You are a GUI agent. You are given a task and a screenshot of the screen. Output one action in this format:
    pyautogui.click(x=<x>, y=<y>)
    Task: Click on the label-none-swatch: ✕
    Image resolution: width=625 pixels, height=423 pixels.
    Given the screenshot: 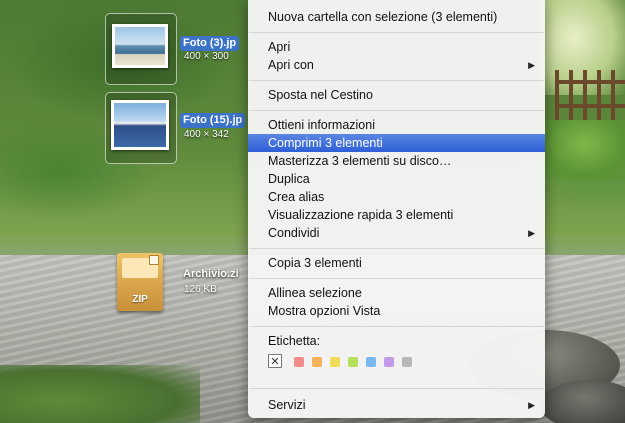 What is the action you would take?
    pyautogui.click(x=275, y=361)
    